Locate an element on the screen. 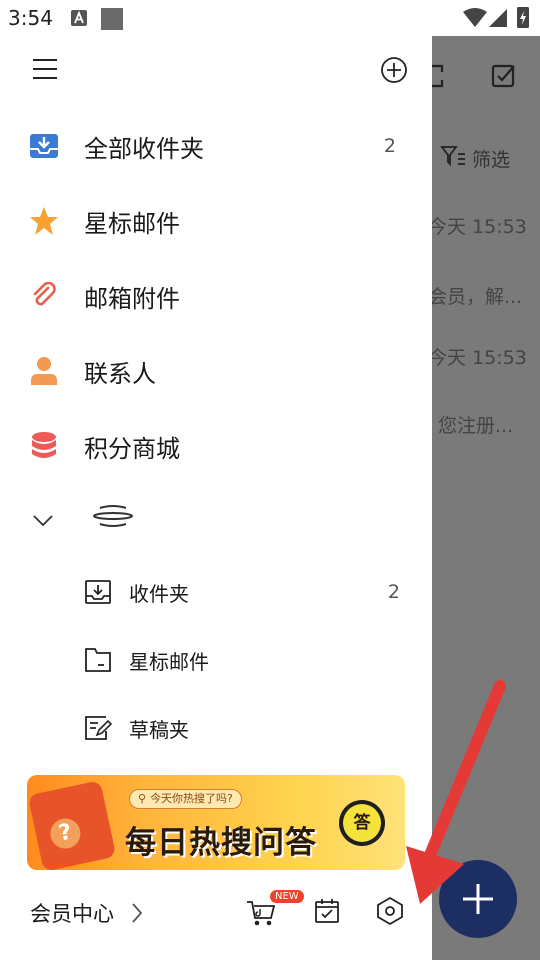 The image size is (540, 960). new-badge: NEW is located at coordinates (287, 896).